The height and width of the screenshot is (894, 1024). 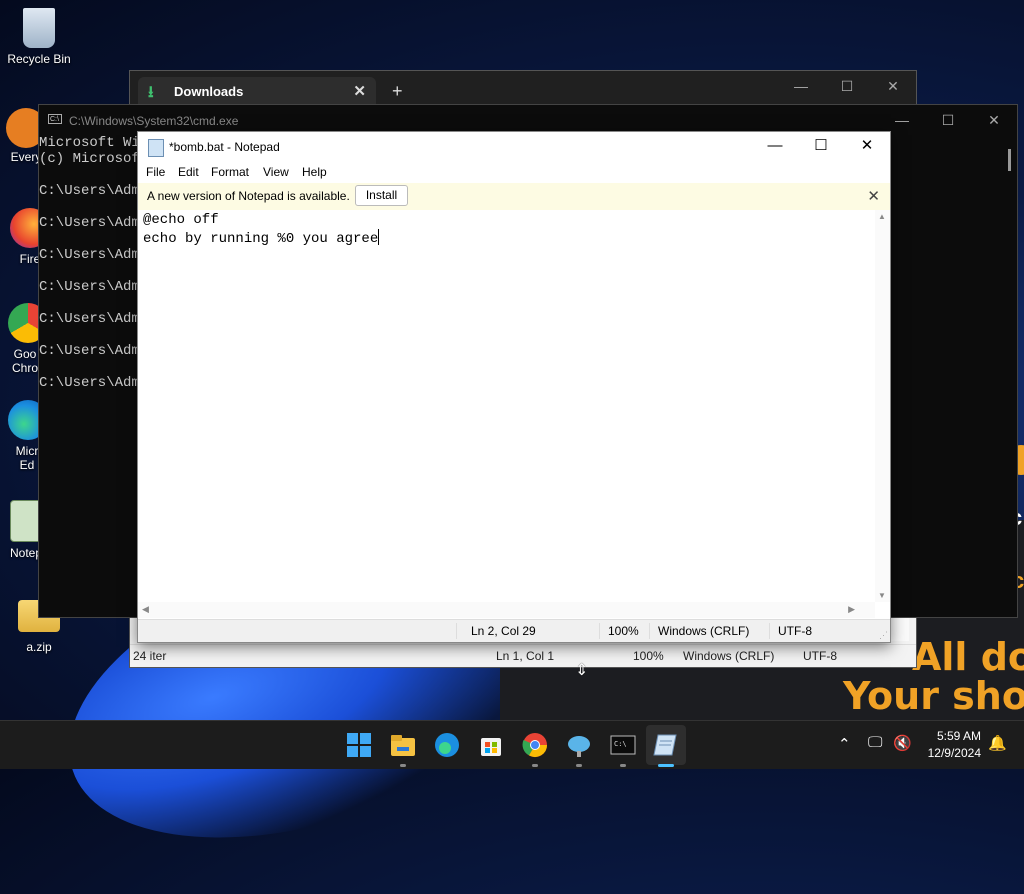 I want to click on horizontal-scrollbar: ◀ ▶, so click(x=506, y=610).